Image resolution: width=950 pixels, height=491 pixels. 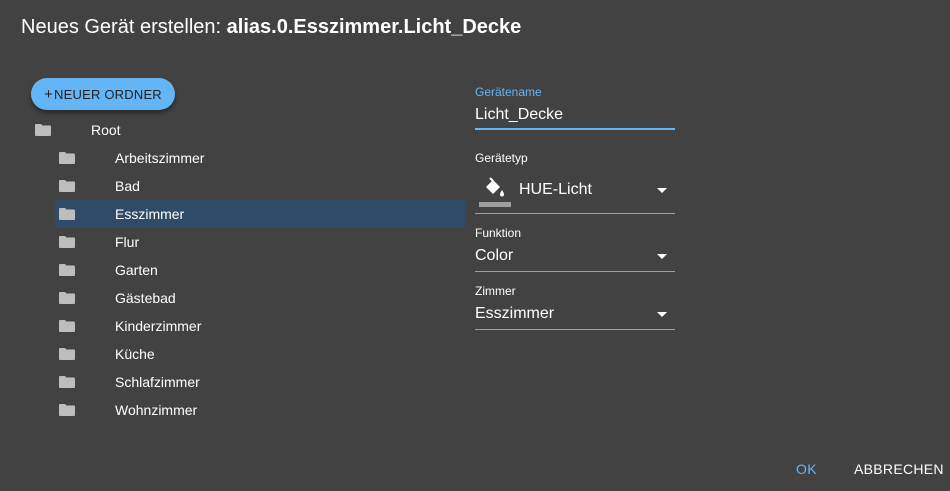 What do you see at coordinates (248, 130) in the screenshot?
I see `tree-item-root: Root` at bounding box center [248, 130].